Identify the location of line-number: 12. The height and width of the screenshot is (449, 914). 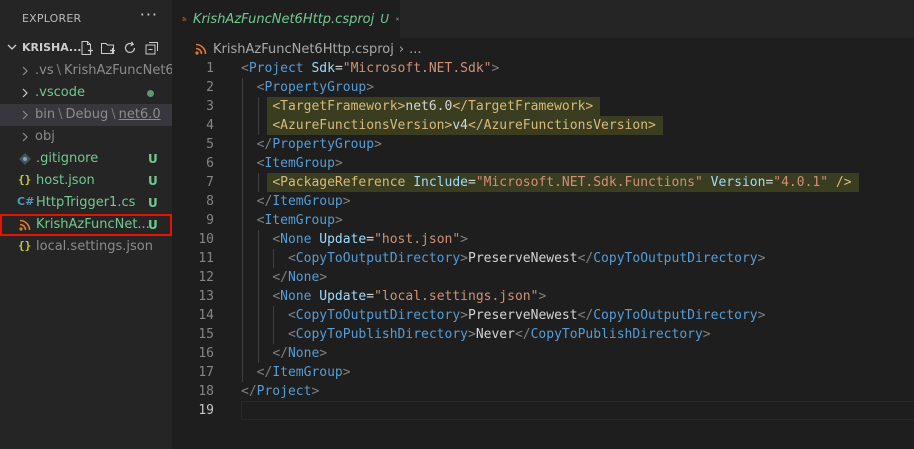
(206, 277).